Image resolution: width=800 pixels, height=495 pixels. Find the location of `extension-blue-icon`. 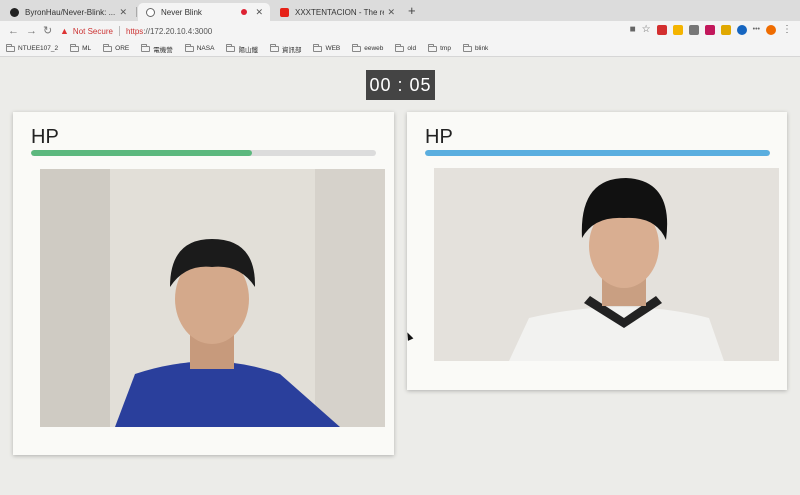

extension-blue-icon is located at coordinates (741, 30).